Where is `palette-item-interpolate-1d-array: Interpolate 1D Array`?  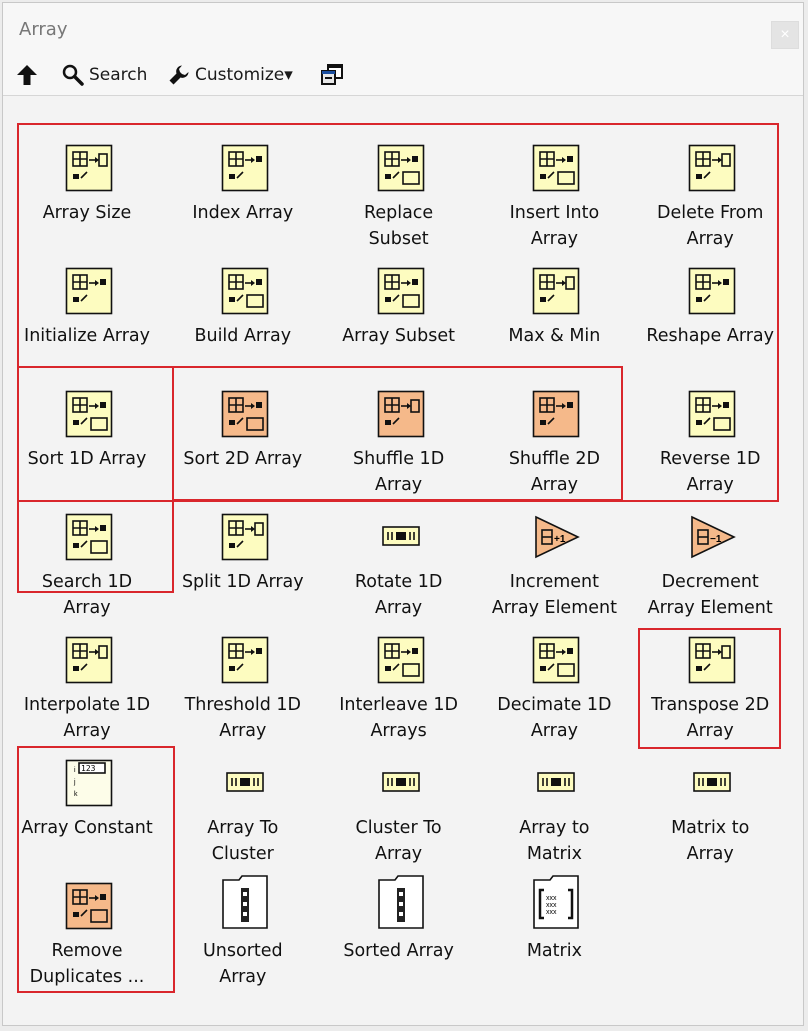 palette-item-interpolate-1d-array: Interpolate 1D Array is located at coordinates (87, 666).